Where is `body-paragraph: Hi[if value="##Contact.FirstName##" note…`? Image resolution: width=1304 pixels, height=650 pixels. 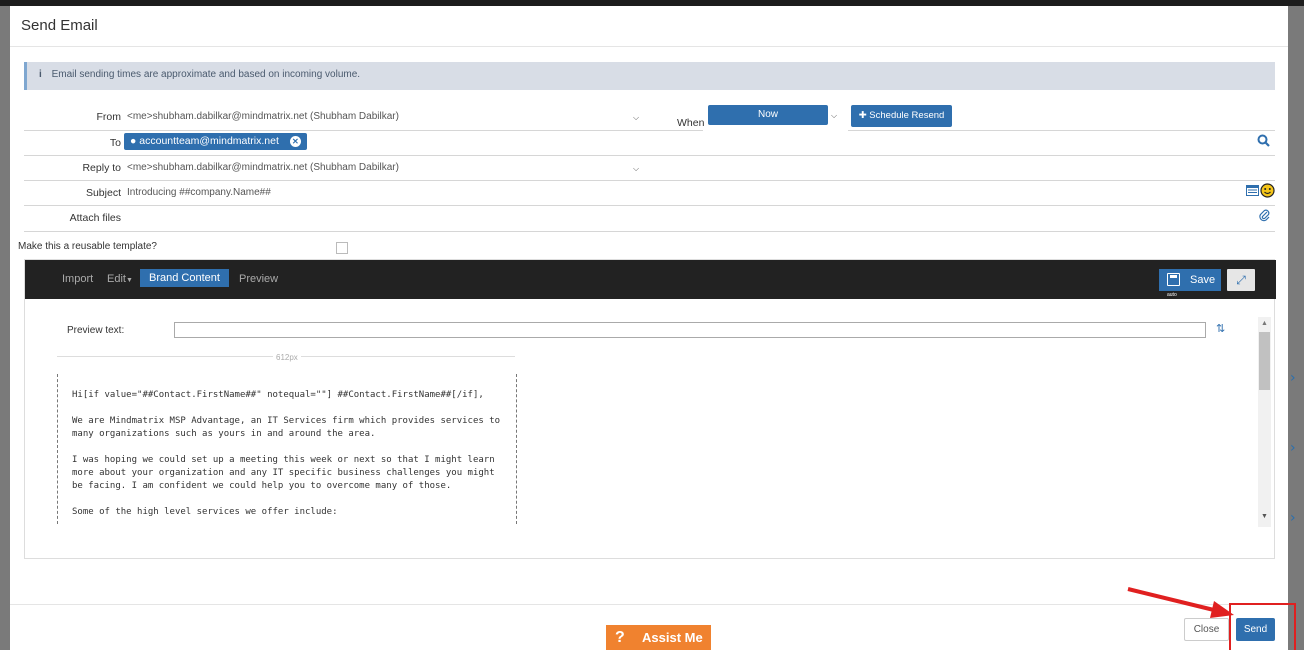
body-paragraph: Hi[if value="##Contact.FirstName##" note… is located at coordinates (278, 395).